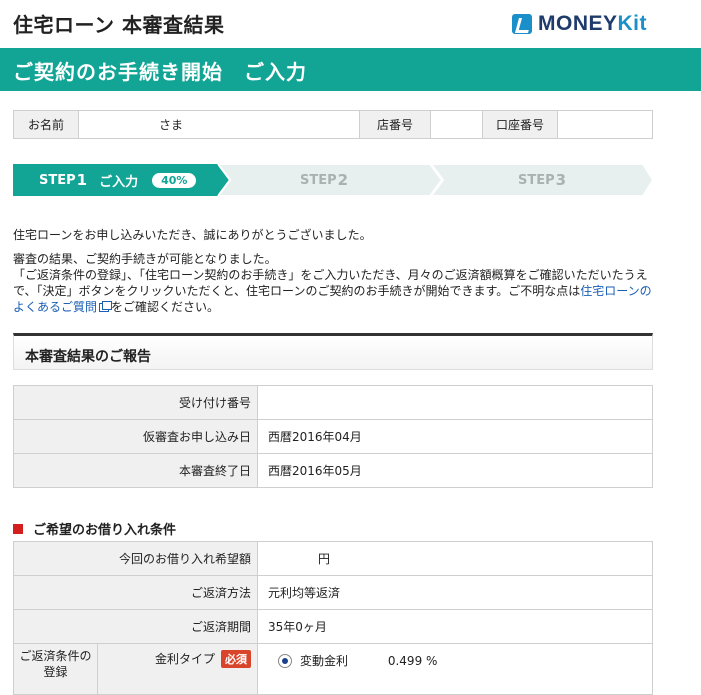 Image resolution: width=701 pixels, height=695 pixels. I want to click on table-row: ご返済期間 35年0ヶ月, so click(333, 626).